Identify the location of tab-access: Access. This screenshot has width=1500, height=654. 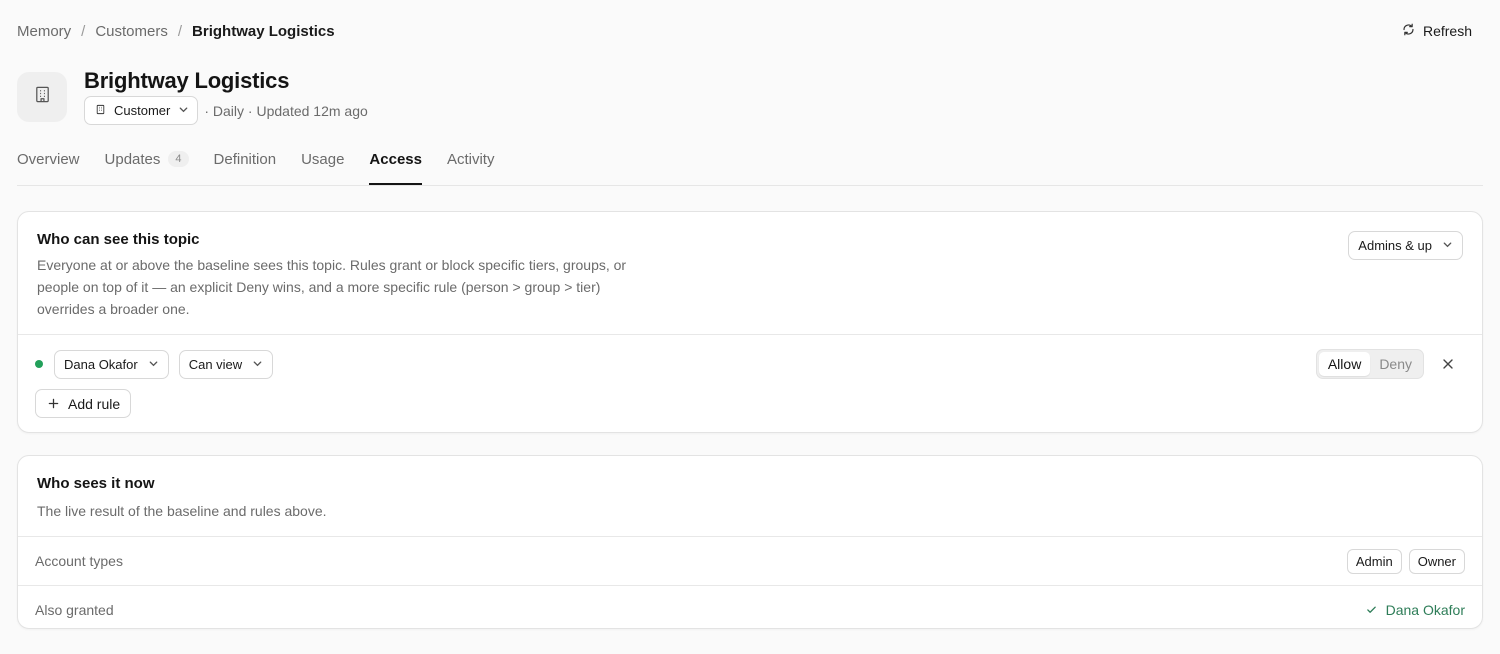
(395, 163).